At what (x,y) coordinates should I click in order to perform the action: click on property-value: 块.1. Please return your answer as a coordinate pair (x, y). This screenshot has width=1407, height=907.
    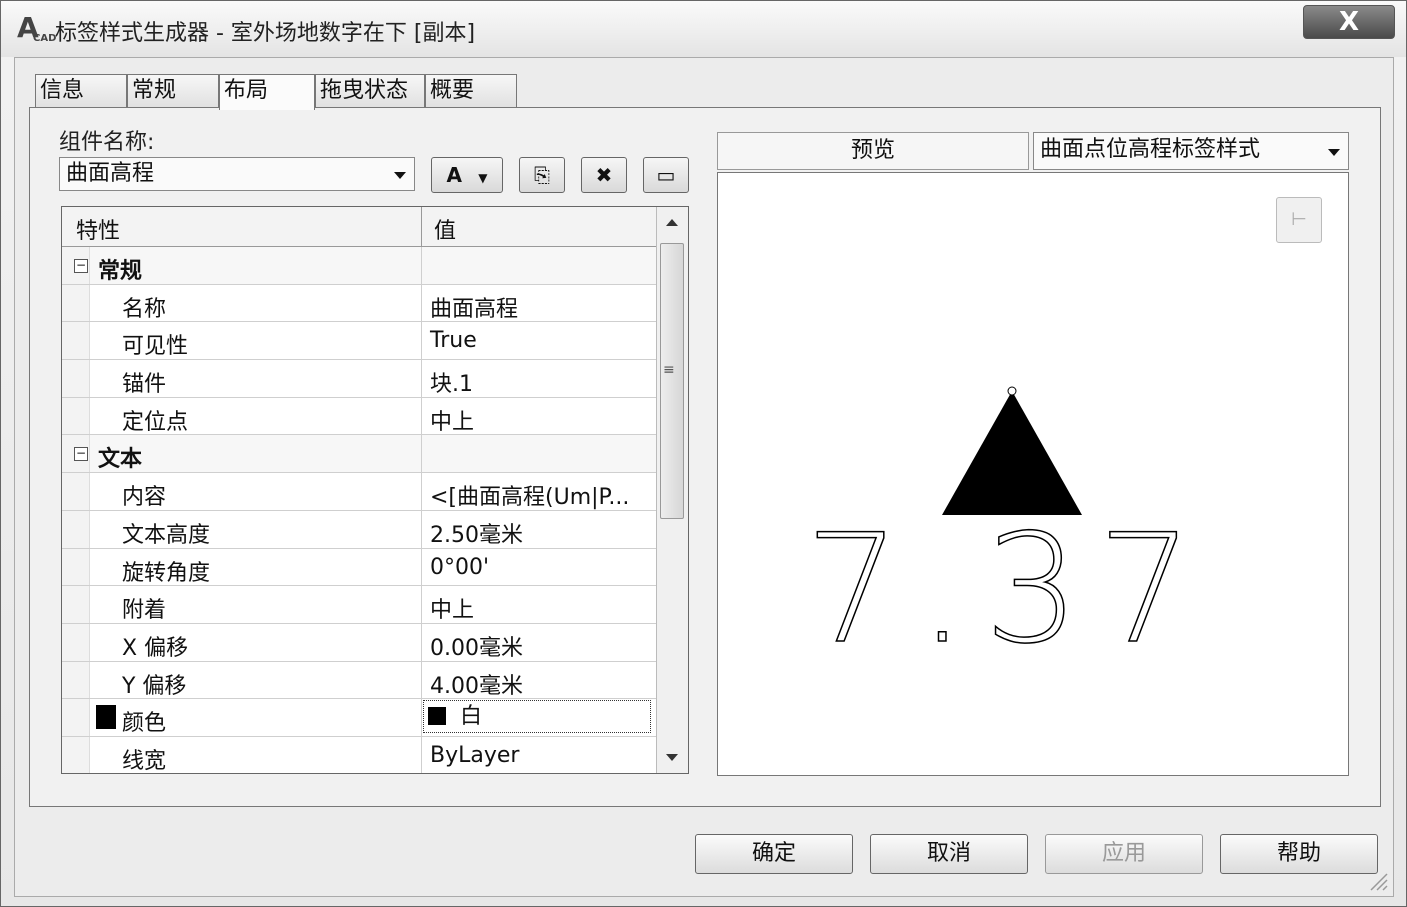
    Looking at the image, I should click on (451, 382).